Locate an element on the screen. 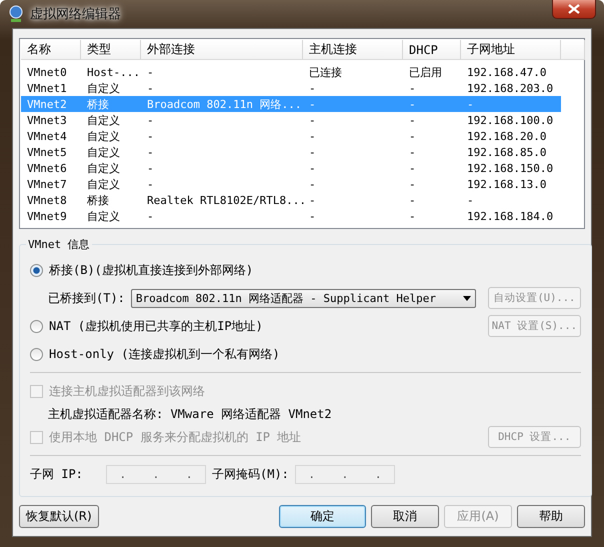  dialog-button: 取消 is located at coordinates (405, 516).